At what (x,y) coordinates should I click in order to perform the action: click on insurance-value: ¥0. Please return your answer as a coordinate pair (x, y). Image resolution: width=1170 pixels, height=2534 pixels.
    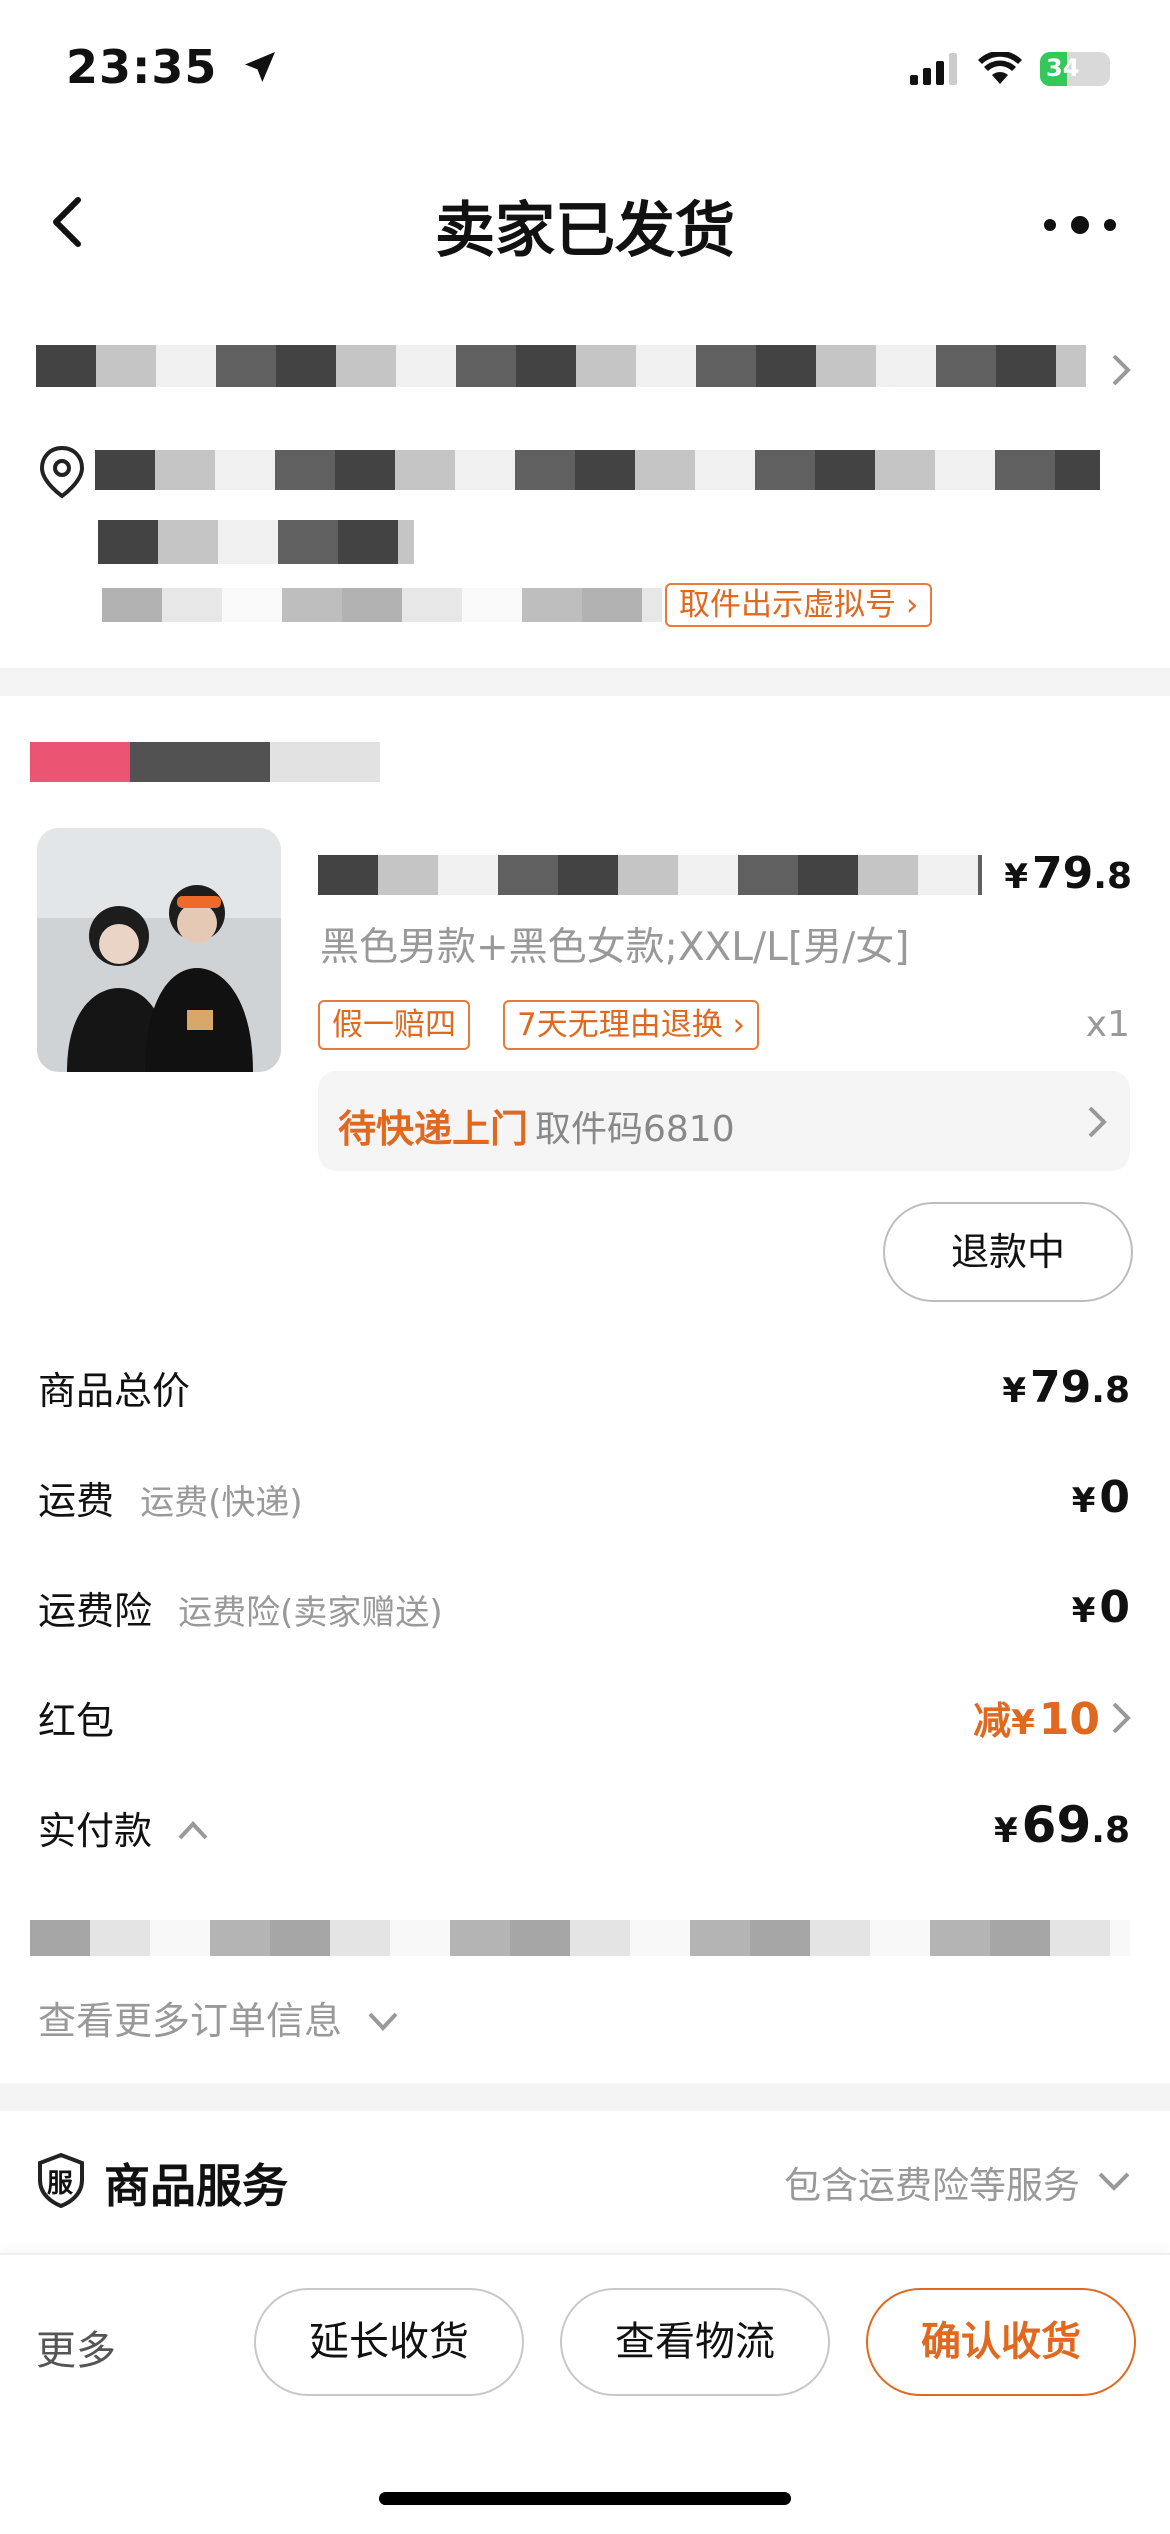
    Looking at the image, I should click on (1101, 1607).